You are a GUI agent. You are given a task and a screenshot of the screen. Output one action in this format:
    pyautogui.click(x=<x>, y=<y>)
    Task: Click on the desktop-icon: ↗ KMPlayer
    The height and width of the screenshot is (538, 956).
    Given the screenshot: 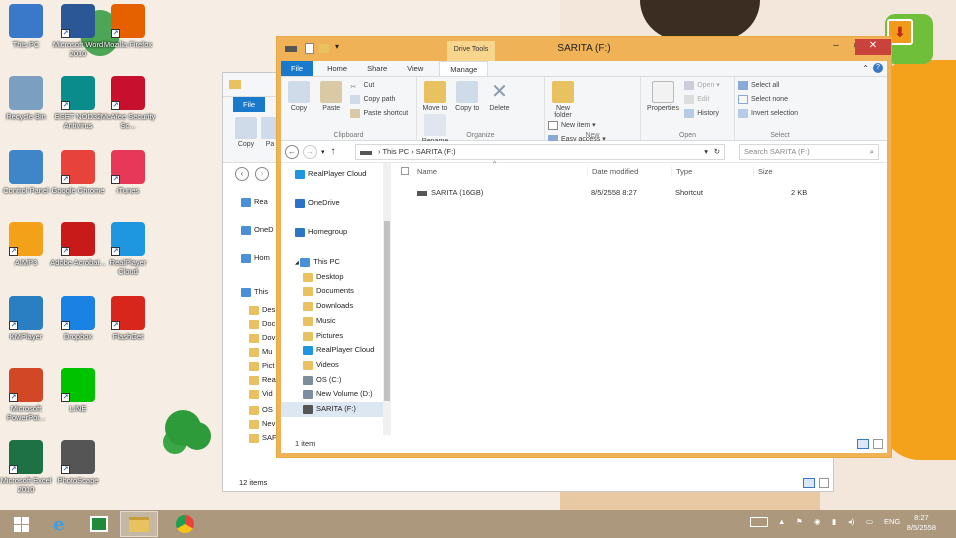 What is the action you would take?
    pyautogui.click(x=27, y=318)
    